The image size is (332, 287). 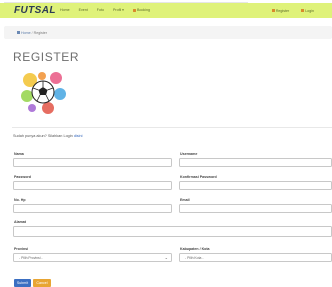 I want to click on futsal-ball-logo, so click(x=43, y=93).